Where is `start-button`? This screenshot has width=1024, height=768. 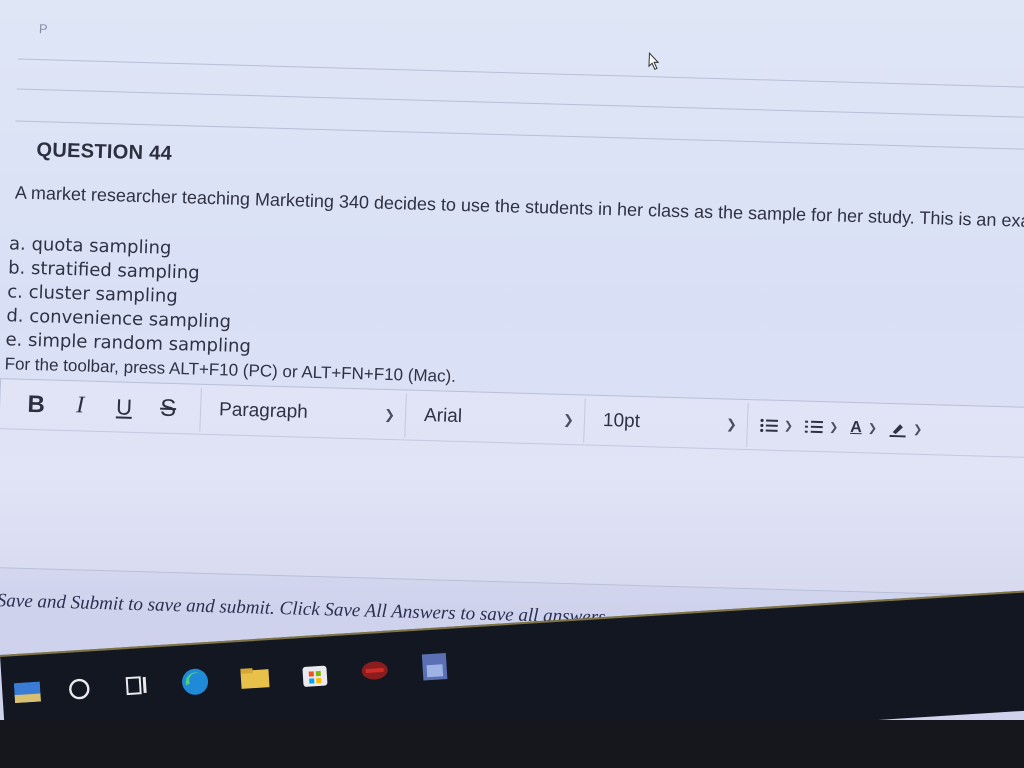
start-button is located at coordinates (27, 692).